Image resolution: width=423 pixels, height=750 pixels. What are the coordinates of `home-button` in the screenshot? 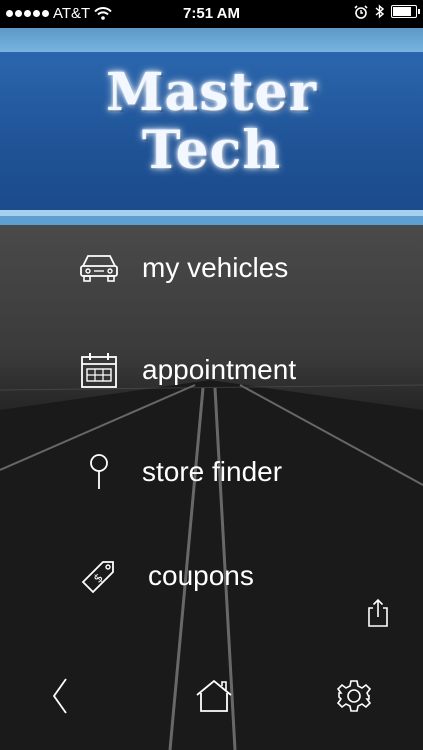 It's located at (214, 696).